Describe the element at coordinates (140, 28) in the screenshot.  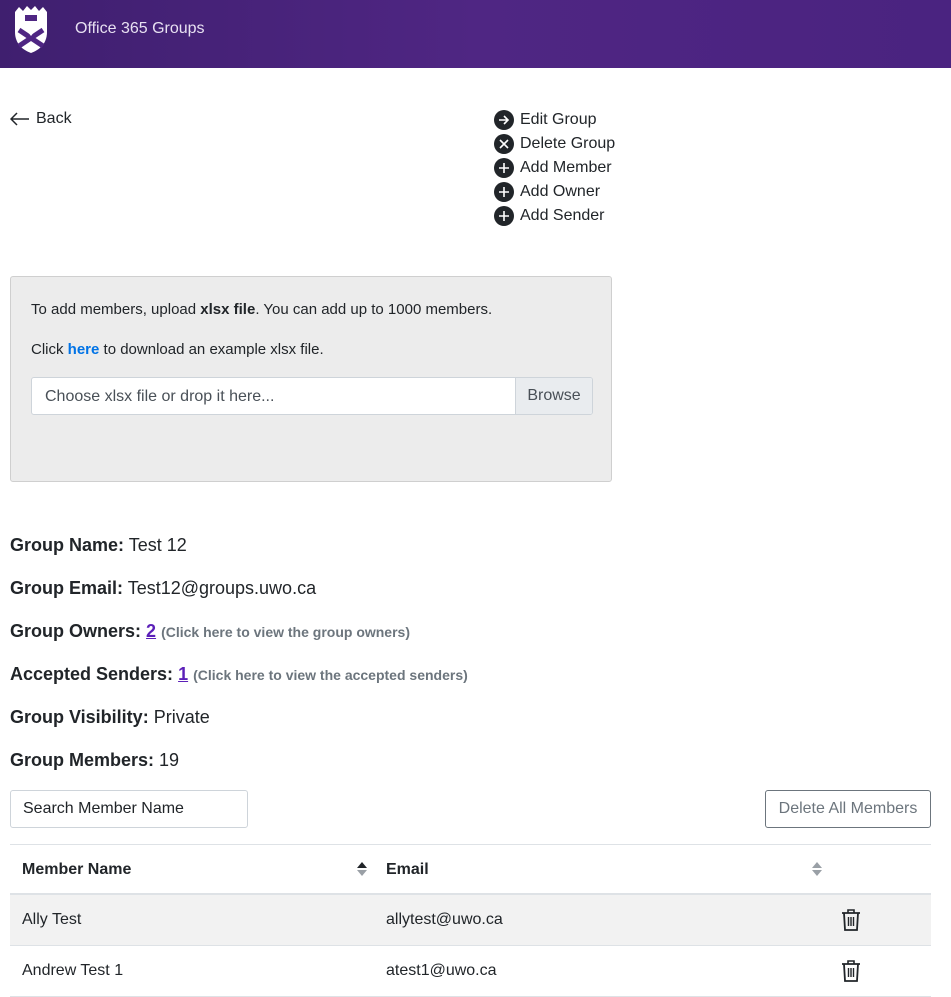
I see `app-title: Office 365 Groups` at that location.